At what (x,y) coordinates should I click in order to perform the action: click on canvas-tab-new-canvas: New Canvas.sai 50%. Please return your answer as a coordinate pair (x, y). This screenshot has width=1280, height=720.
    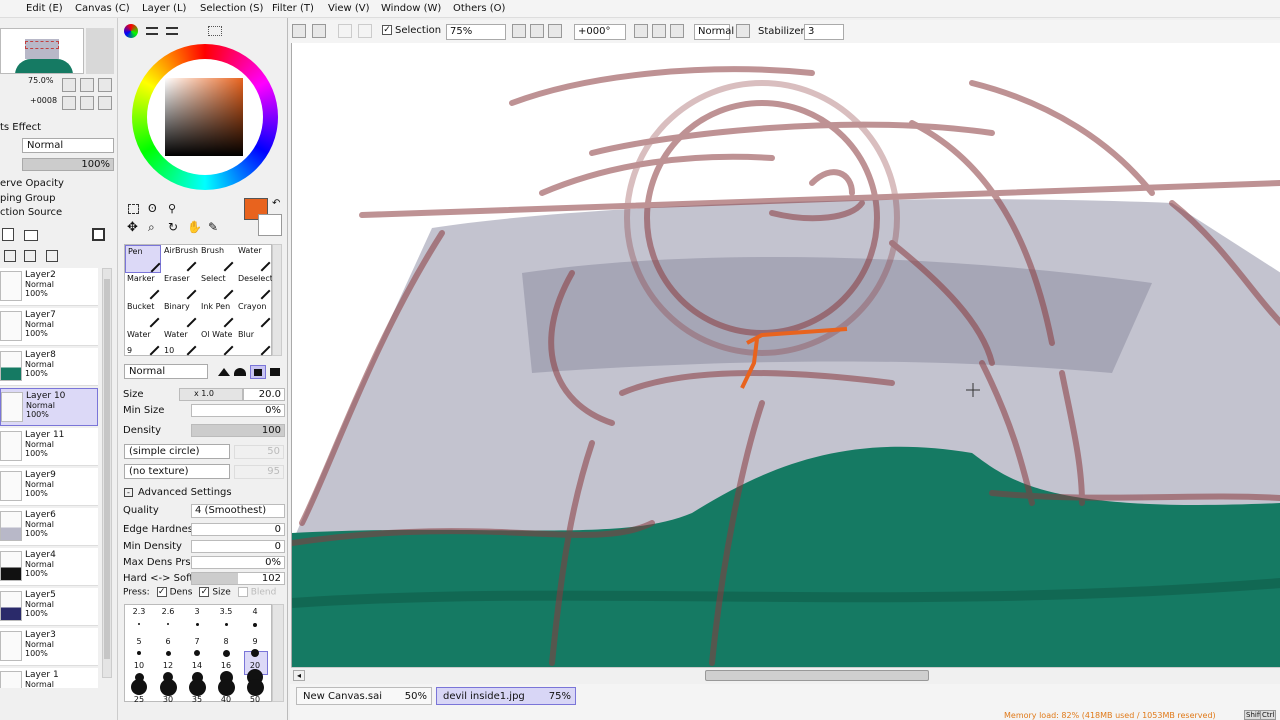
    Looking at the image, I should click on (364, 696).